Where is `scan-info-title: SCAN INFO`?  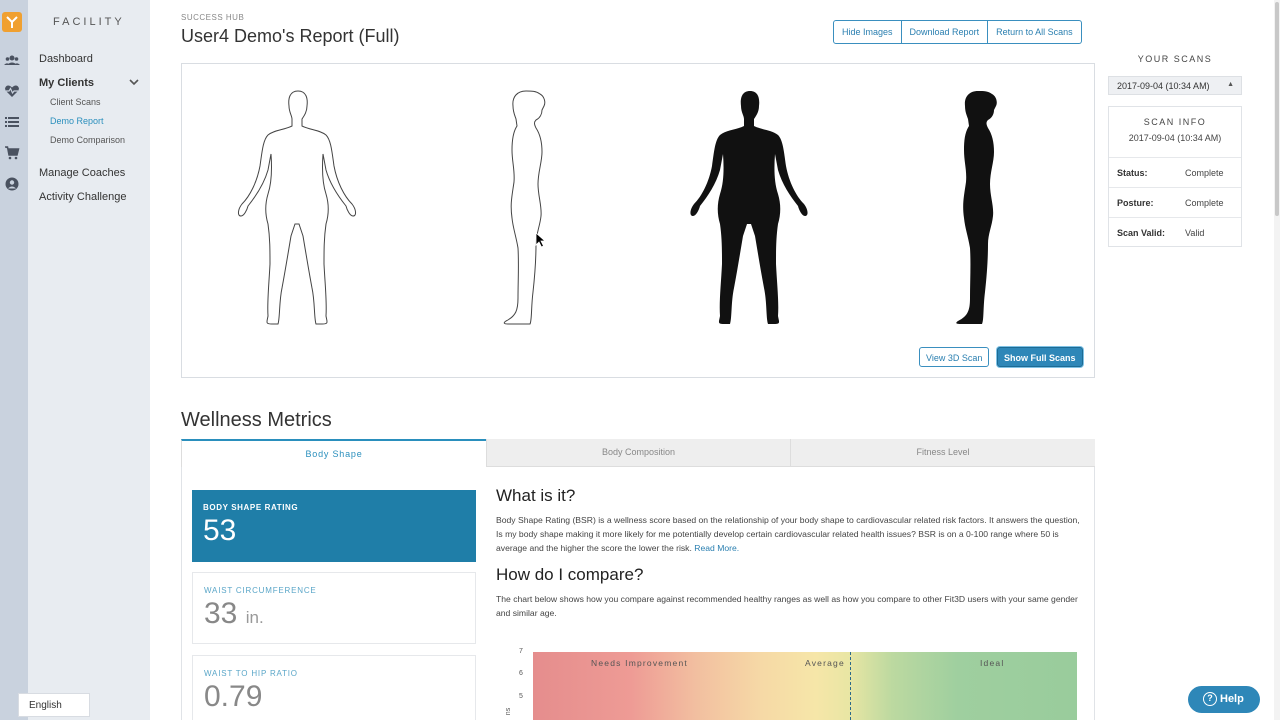 scan-info-title: SCAN INFO is located at coordinates (1175, 122).